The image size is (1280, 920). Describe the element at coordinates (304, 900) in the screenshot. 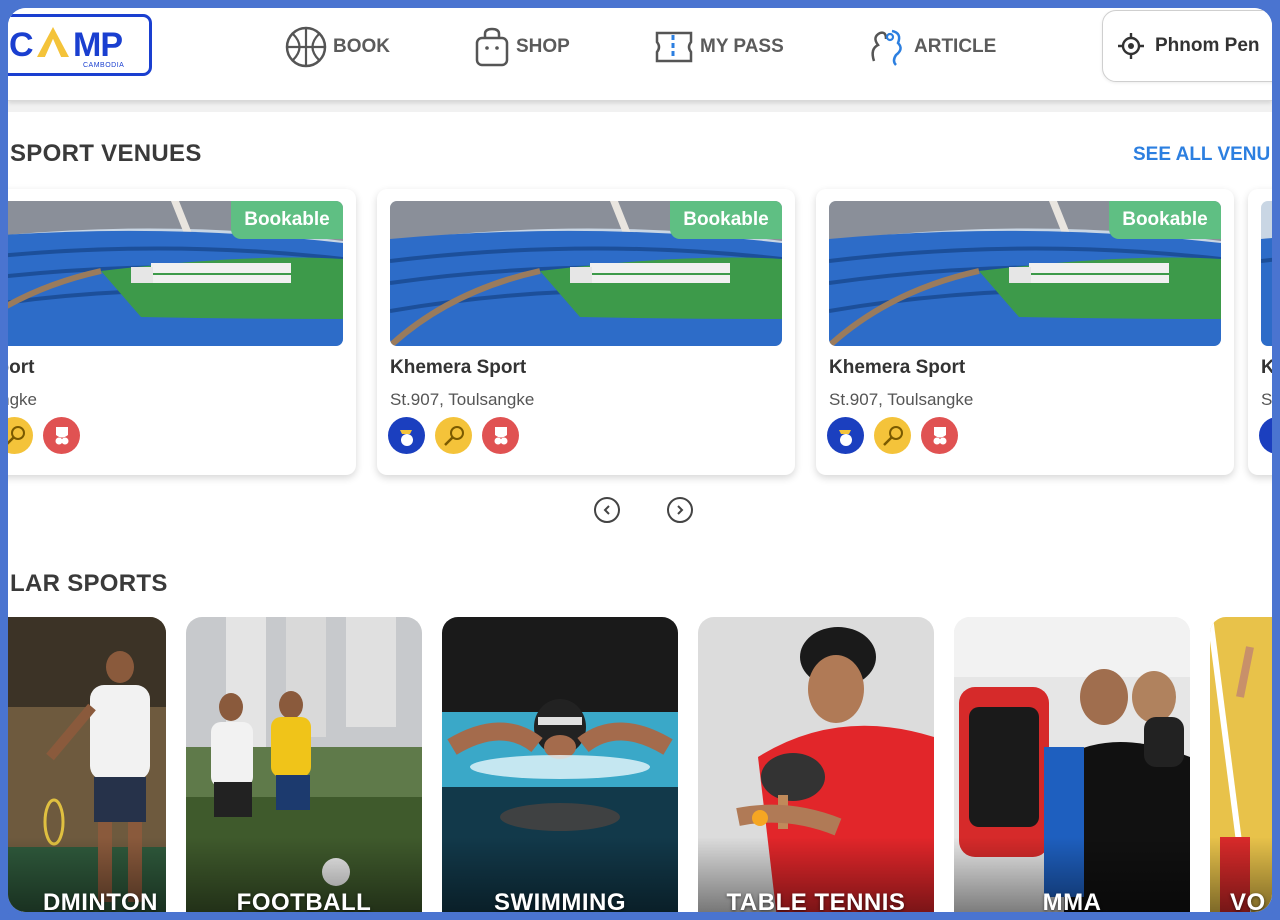

I see `sport-tile-label: FOOTBALL` at that location.